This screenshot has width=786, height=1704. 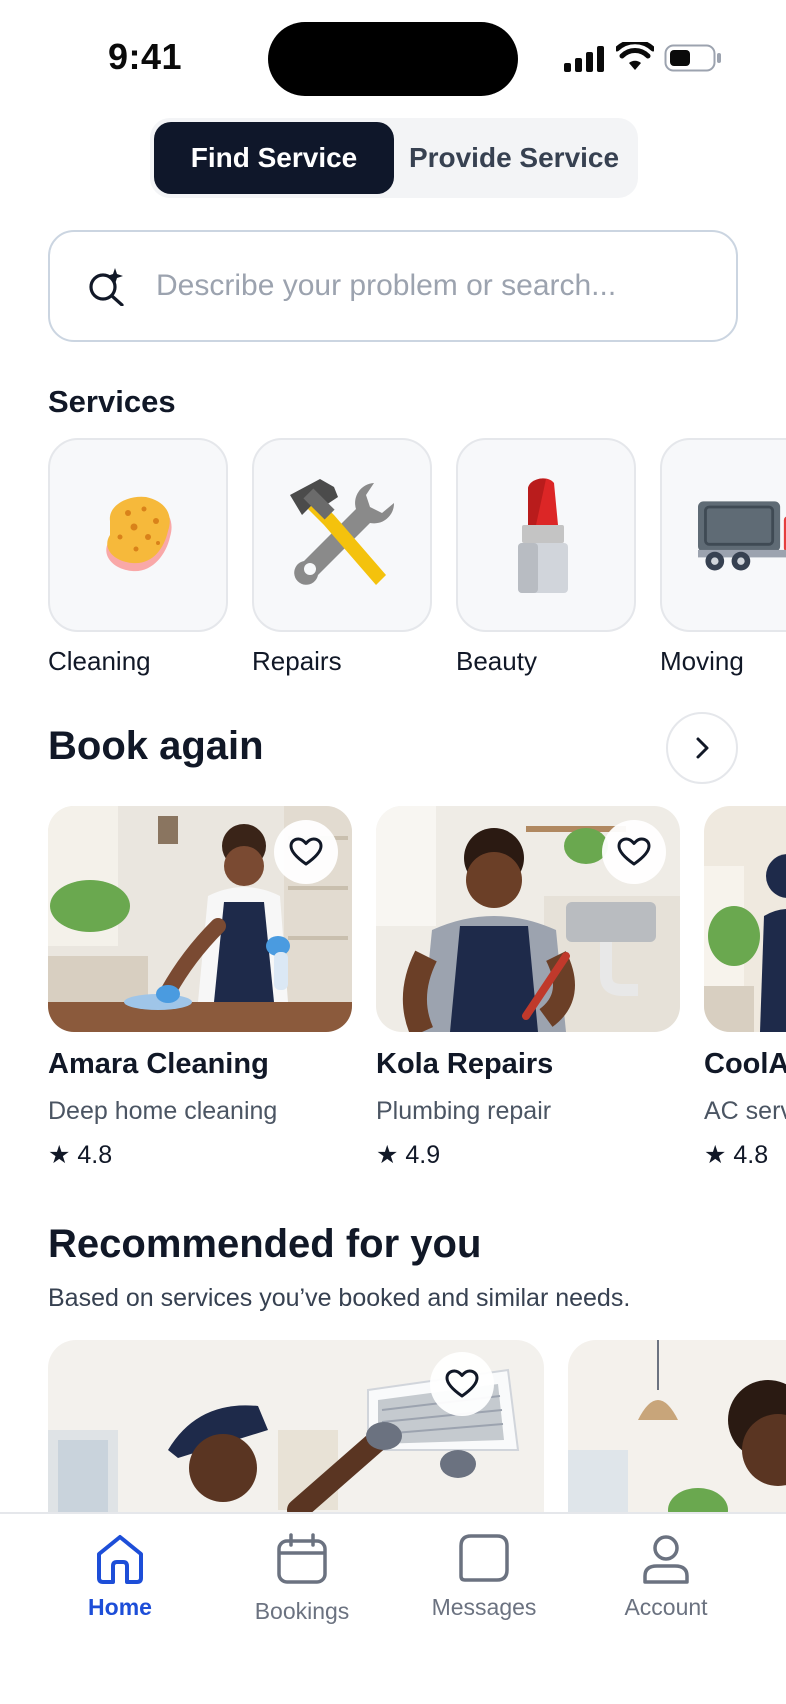 I want to click on truck-icon, so click(x=742, y=536).